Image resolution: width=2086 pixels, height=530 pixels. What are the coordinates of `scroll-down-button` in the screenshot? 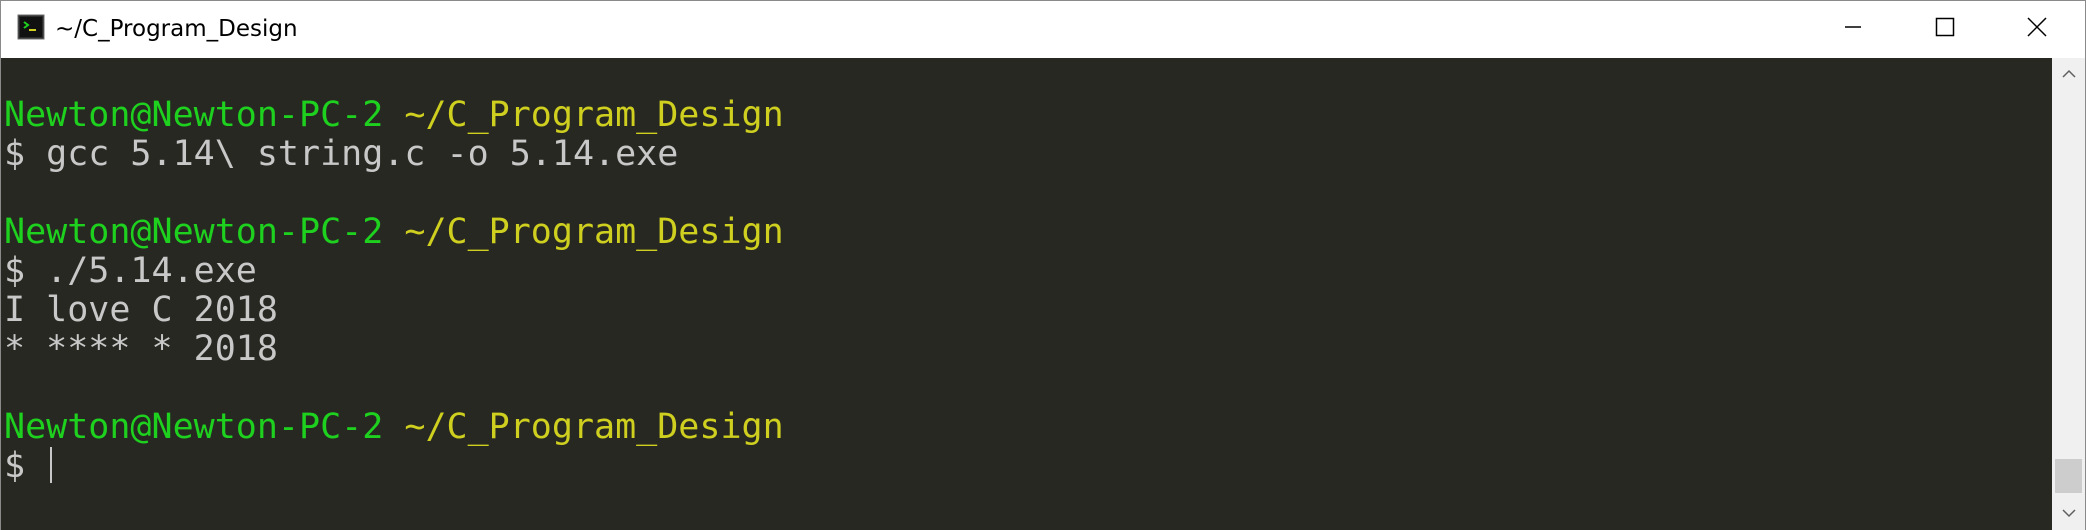 It's located at (2068, 513).